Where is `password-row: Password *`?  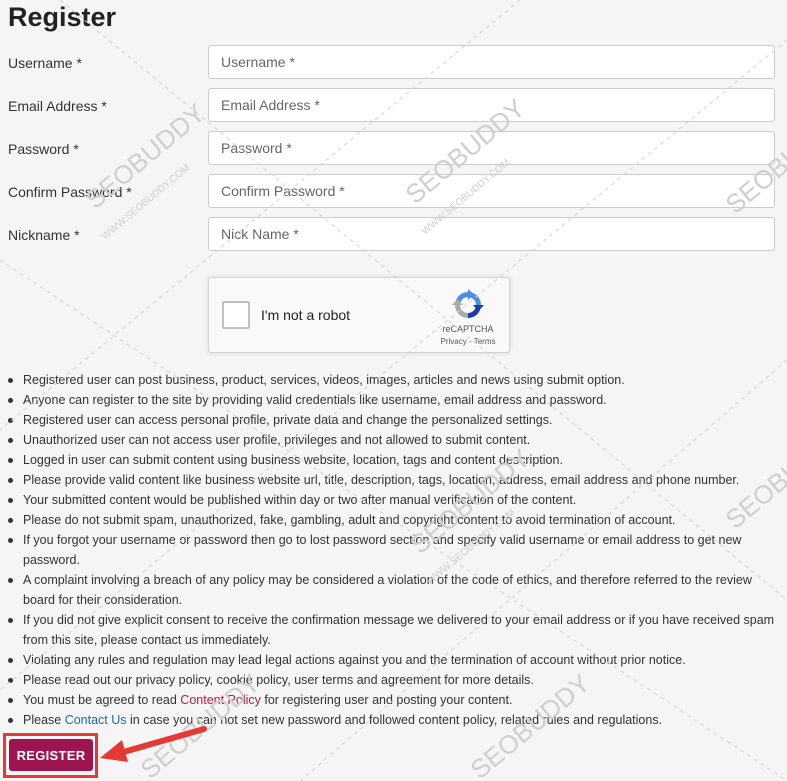 password-row: Password * is located at coordinates (393, 154).